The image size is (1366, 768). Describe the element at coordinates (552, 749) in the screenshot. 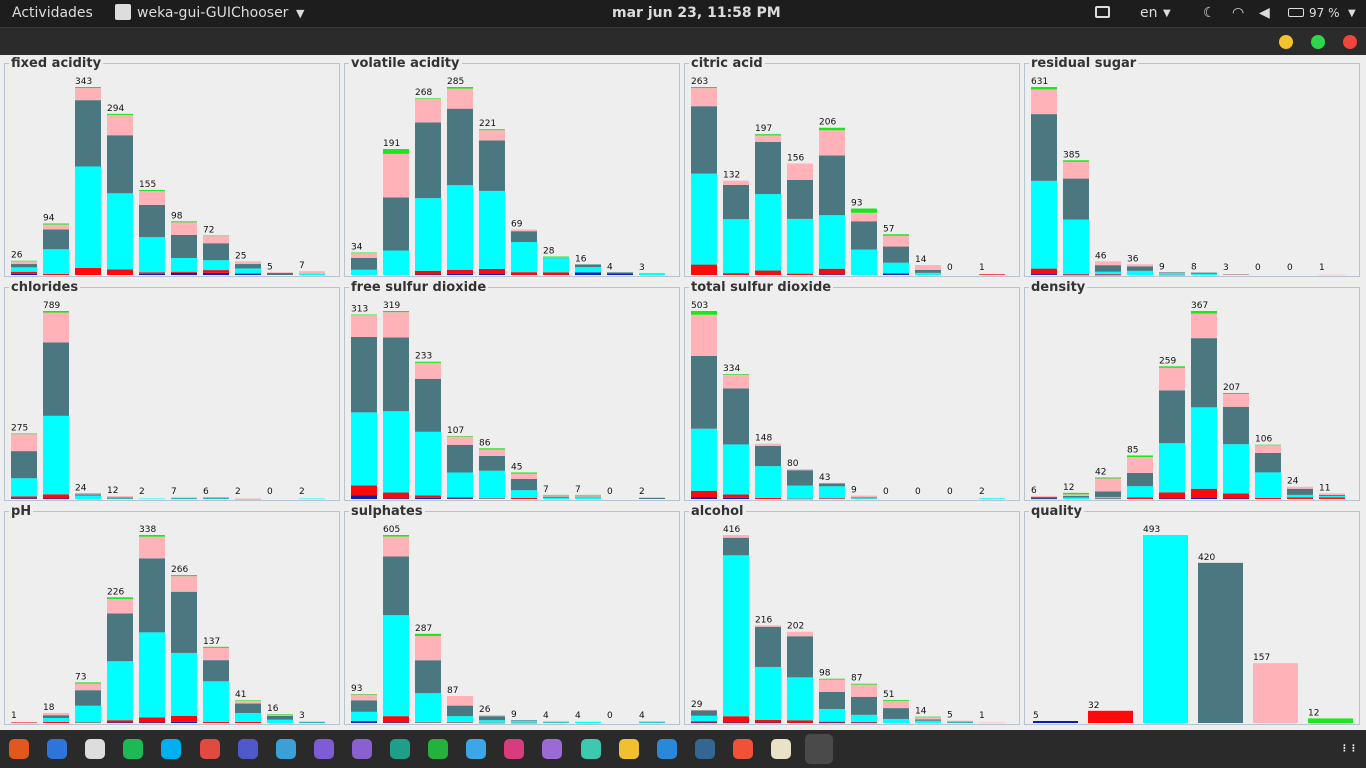

I see `dock-icon-dg` at that location.